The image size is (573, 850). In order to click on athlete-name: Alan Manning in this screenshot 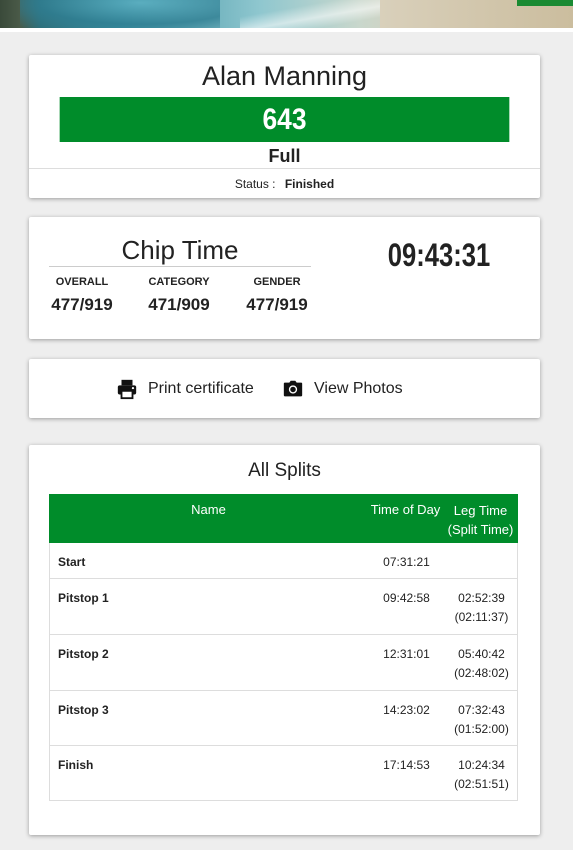, I will do `click(284, 76)`.